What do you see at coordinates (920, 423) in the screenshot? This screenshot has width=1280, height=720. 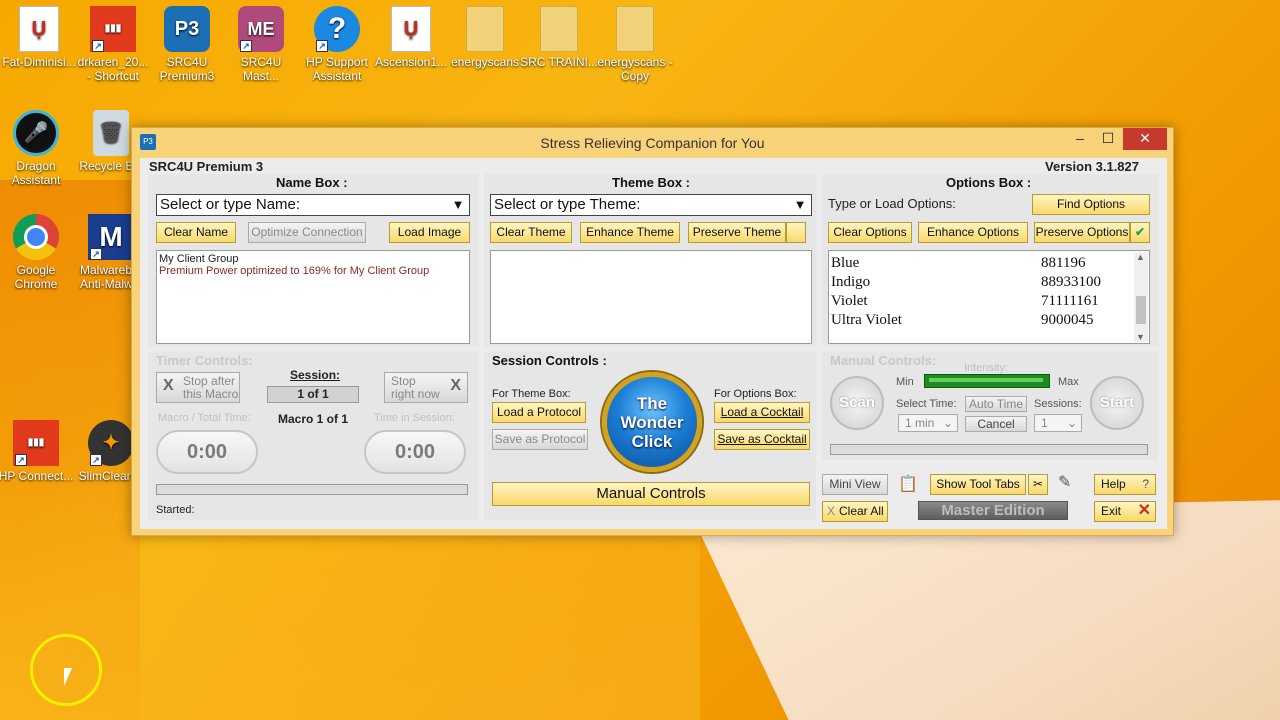 I see `time-select-value: 1 min` at bounding box center [920, 423].